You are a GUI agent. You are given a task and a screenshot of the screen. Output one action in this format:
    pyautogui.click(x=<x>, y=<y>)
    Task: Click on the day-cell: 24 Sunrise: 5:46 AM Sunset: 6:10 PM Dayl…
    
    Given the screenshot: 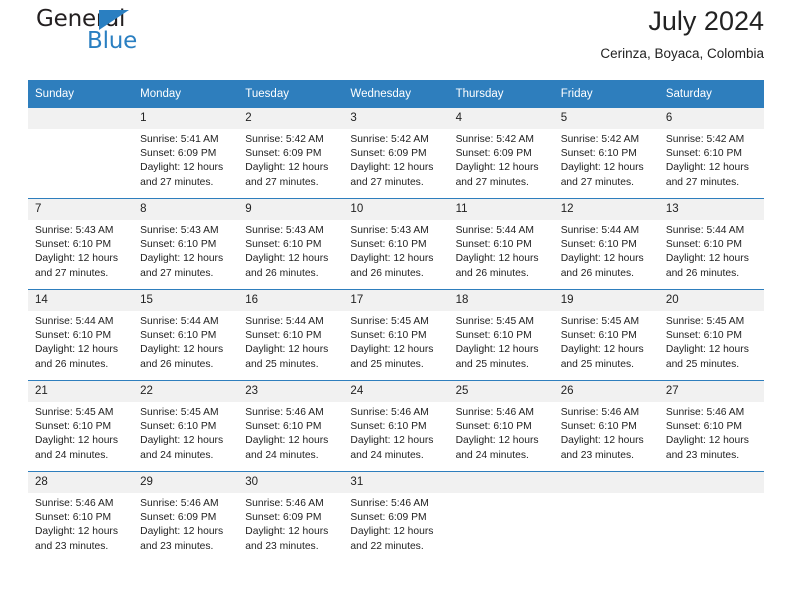 What is the action you would take?
    pyautogui.click(x=396, y=426)
    